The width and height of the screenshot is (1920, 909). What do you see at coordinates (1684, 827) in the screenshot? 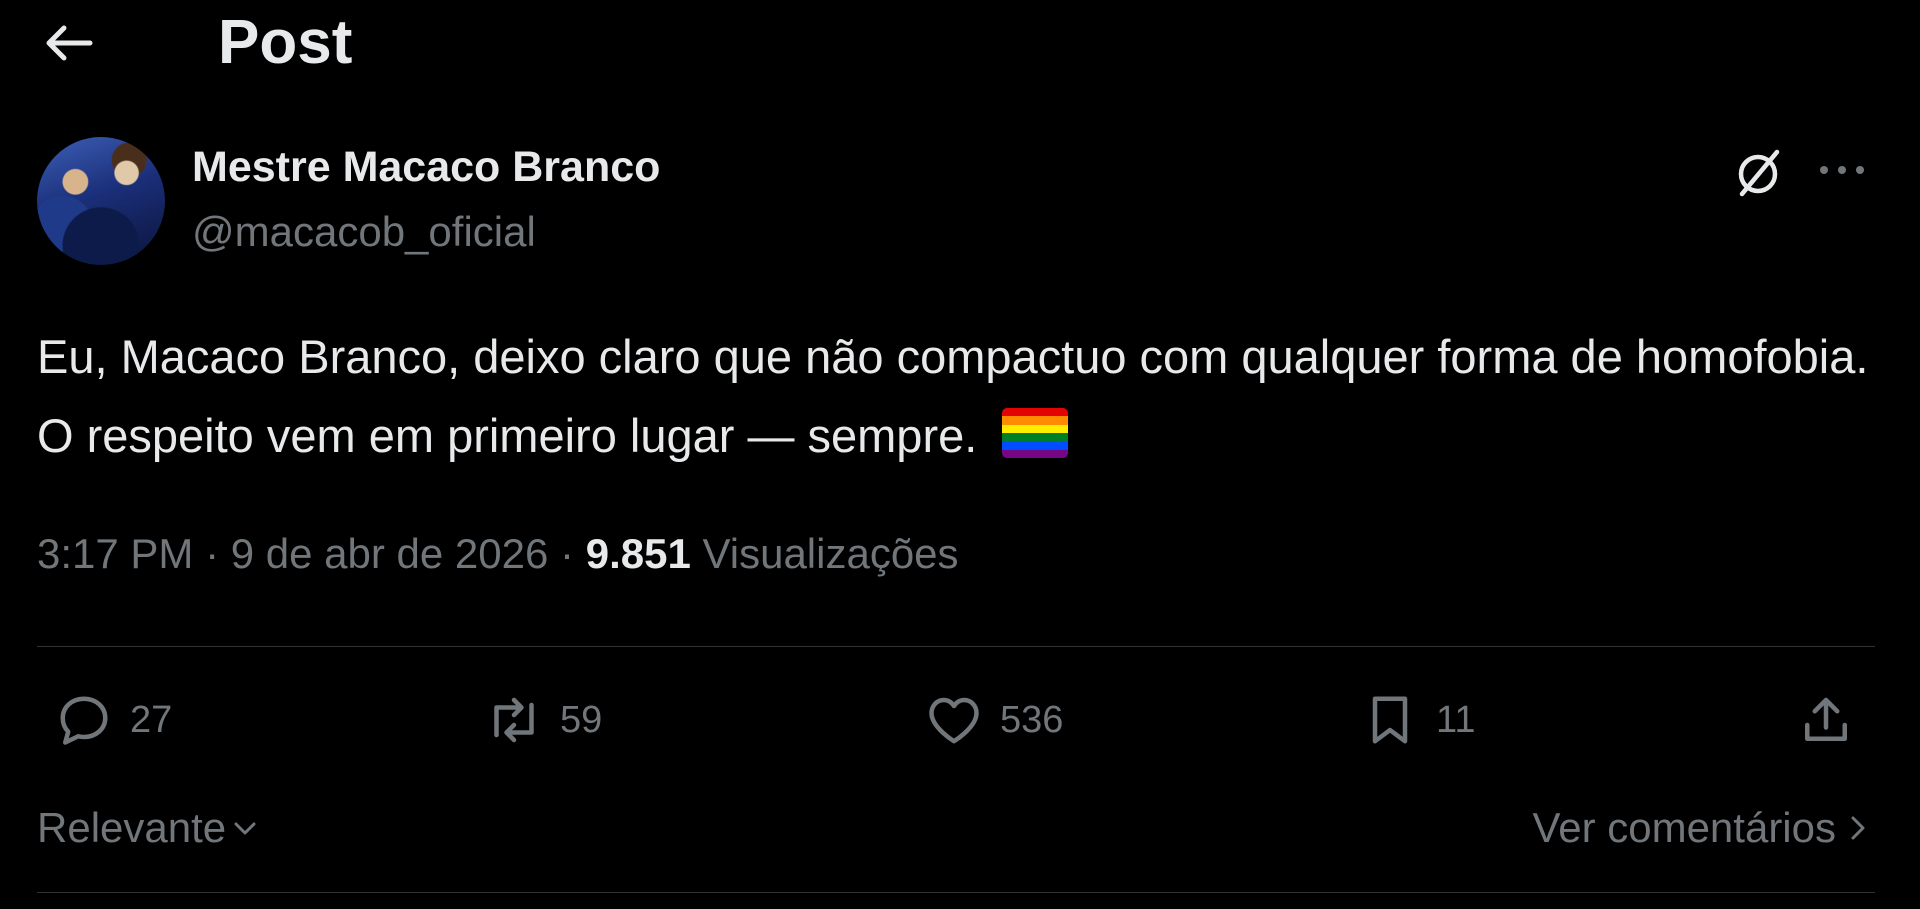
I see `see-comments-label: Ver comentários` at bounding box center [1684, 827].